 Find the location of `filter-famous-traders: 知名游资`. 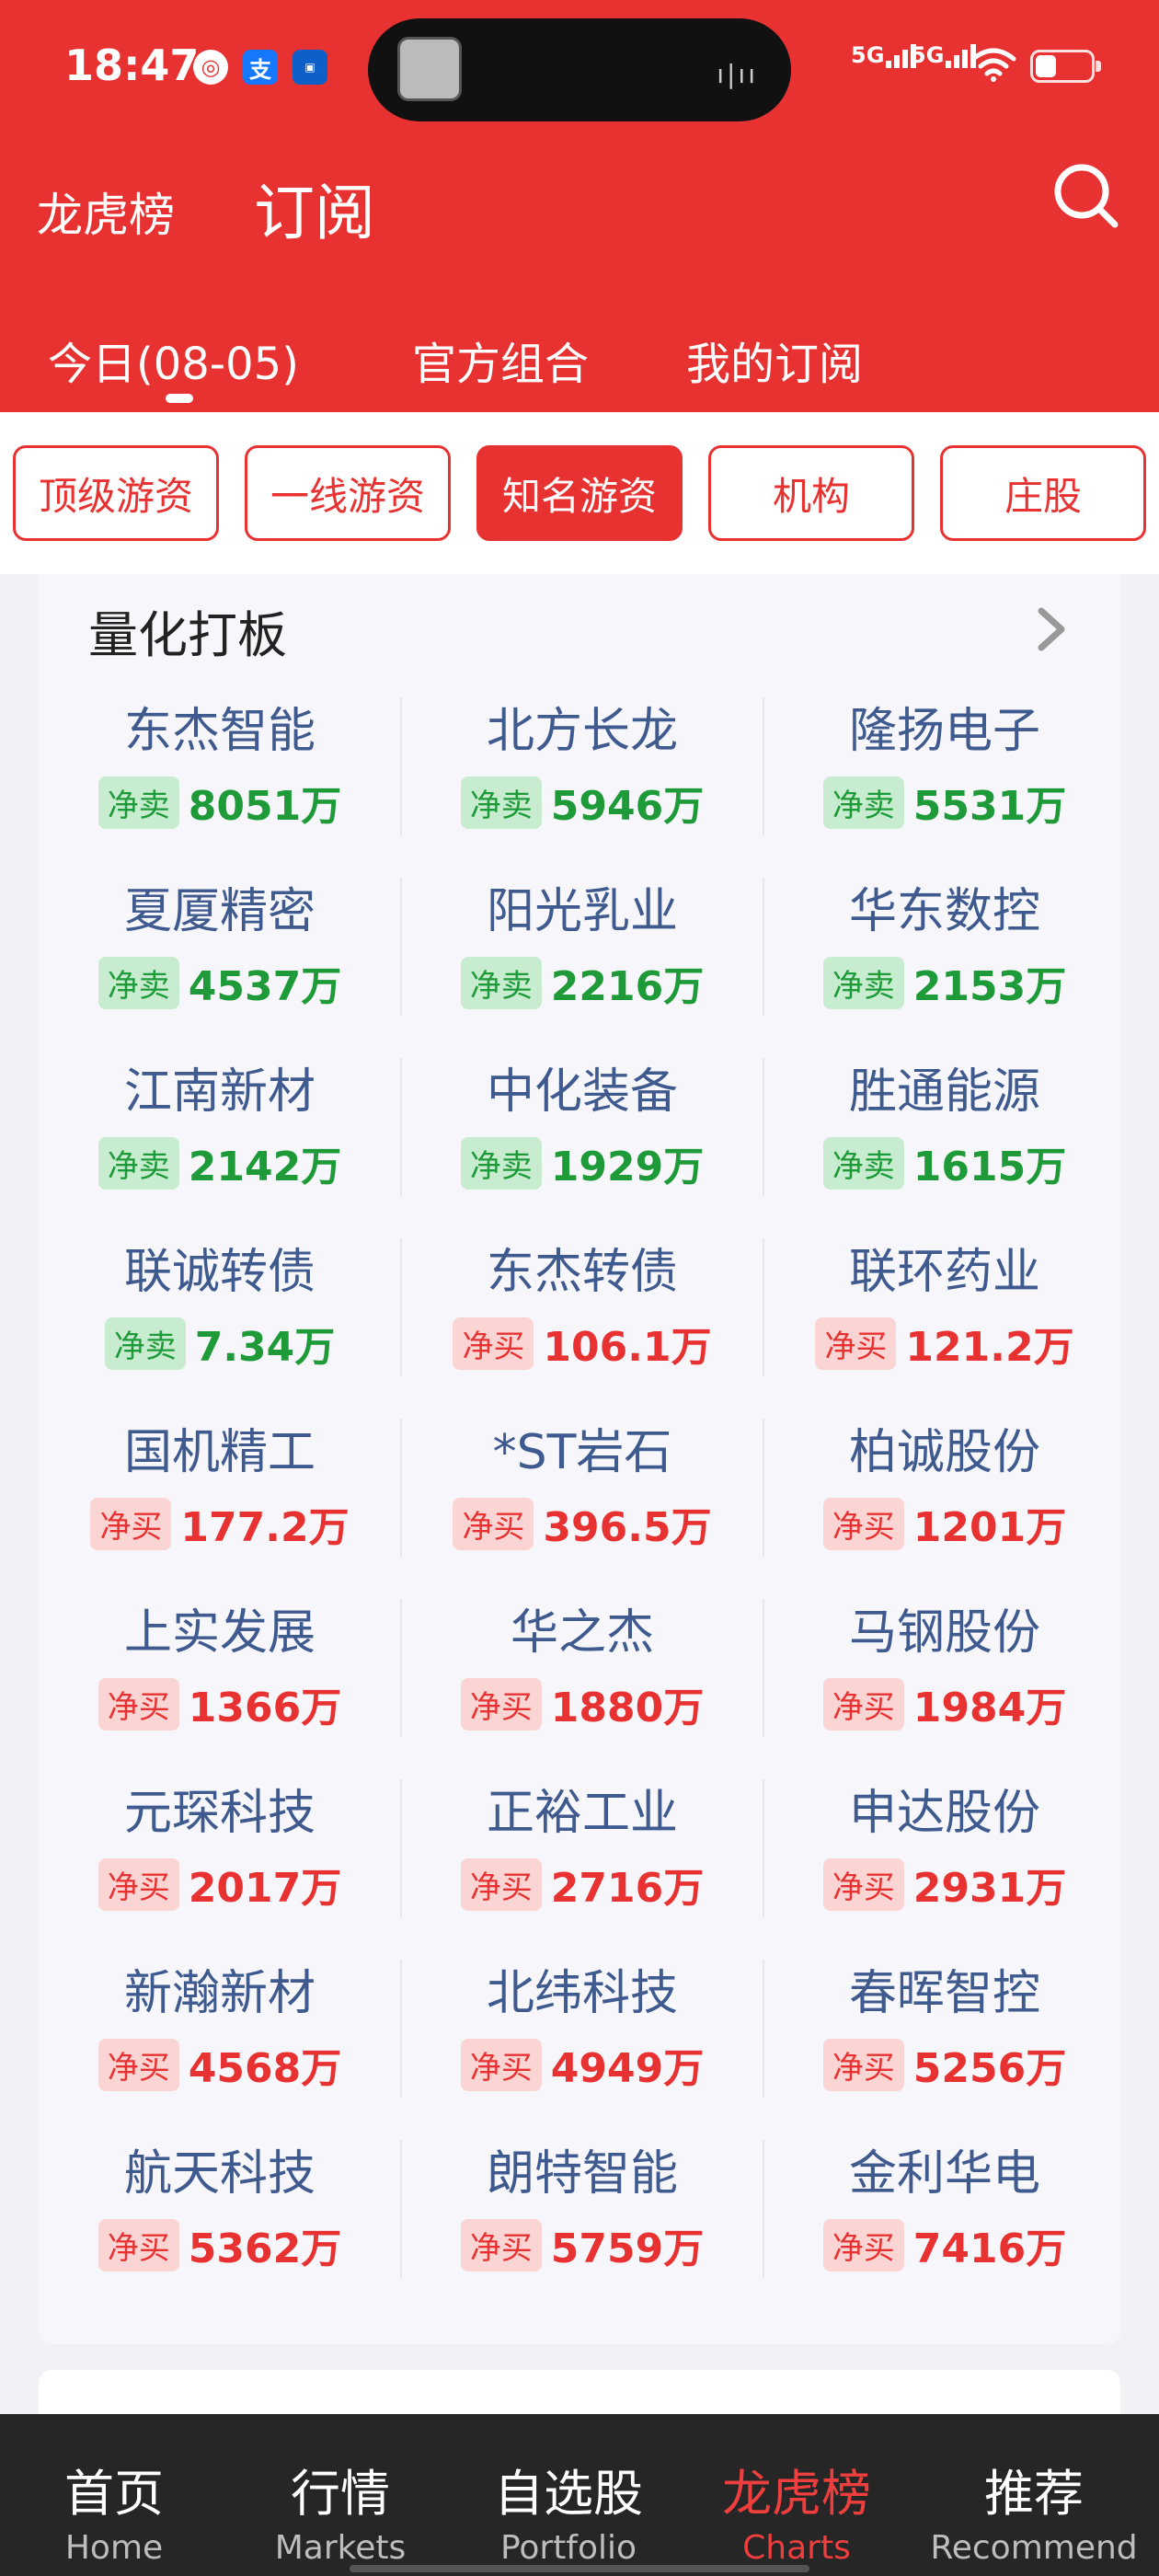

filter-famous-traders: 知名游资 is located at coordinates (579, 493).